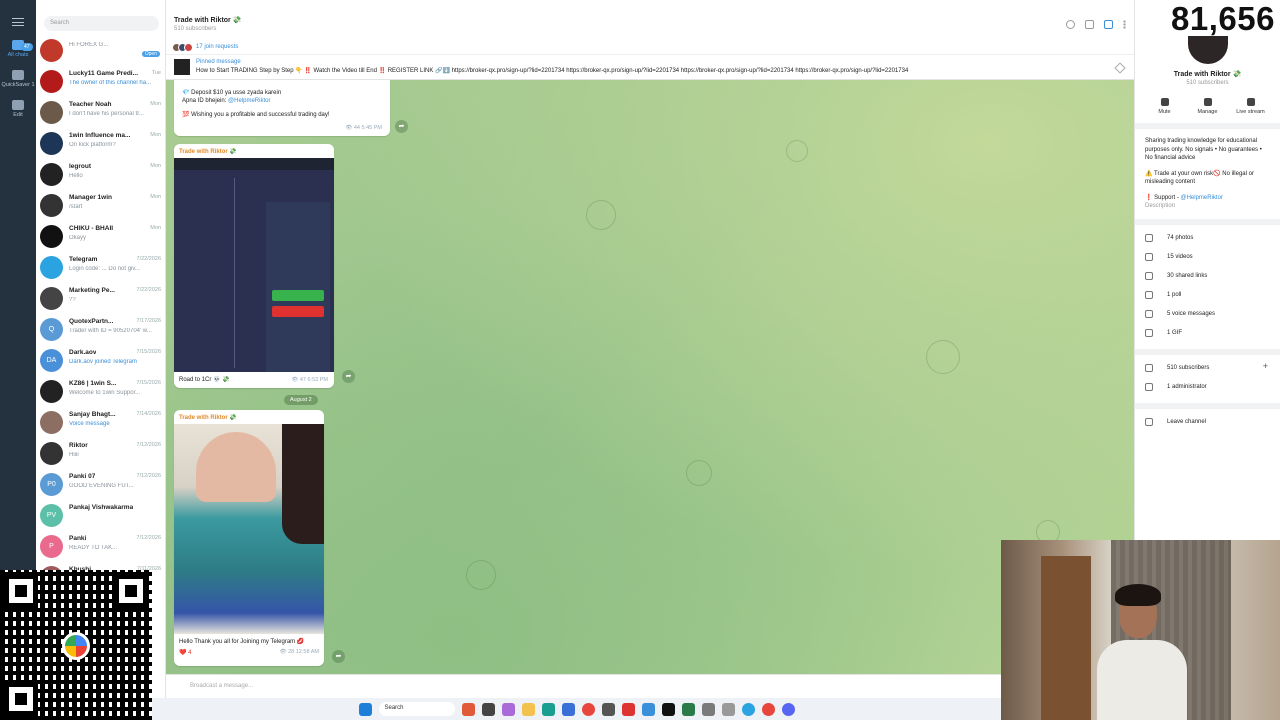 The image size is (1280, 720). What do you see at coordinates (249, 529) in the screenshot?
I see `photo-attachment` at bounding box center [249, 529].